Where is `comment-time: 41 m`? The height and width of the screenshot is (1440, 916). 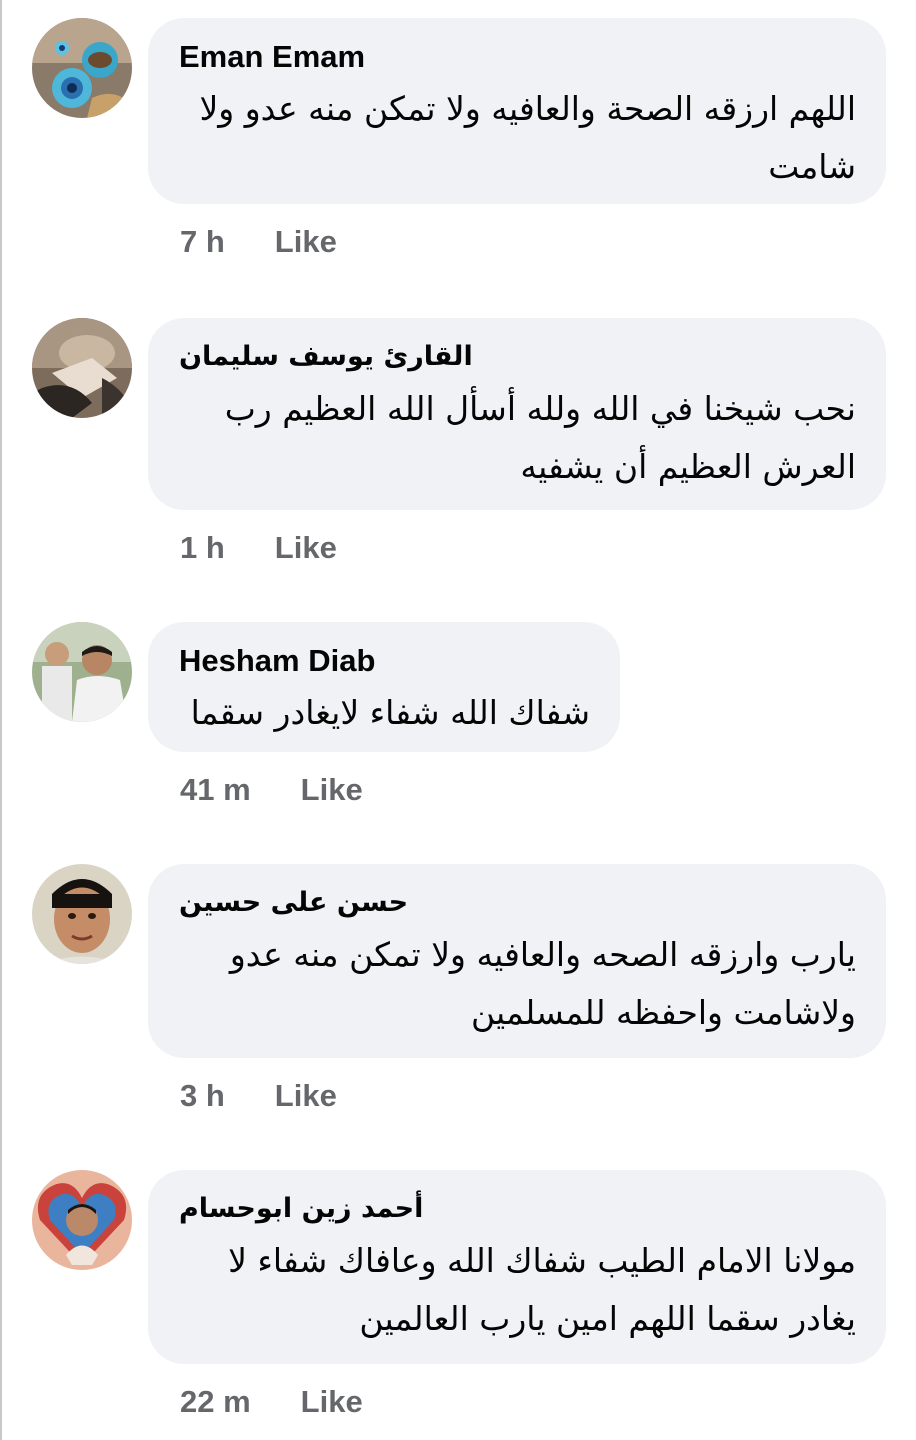 comment-time: 41 m is located at coordinates (215, 789).